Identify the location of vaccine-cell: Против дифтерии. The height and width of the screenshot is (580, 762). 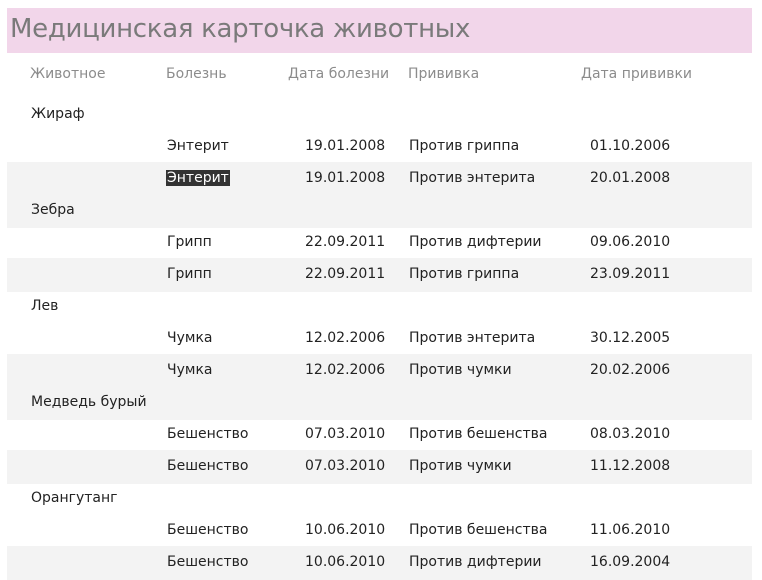
(475, 242).